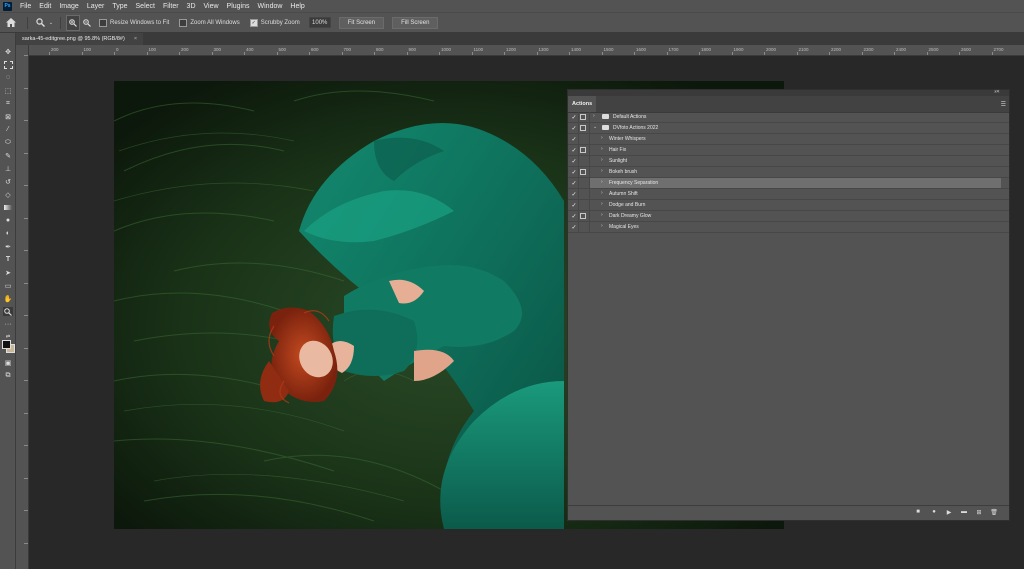  What do you see at coordinates (8, 103) in the screenshot?
I see `crop-tool-icon: ⌗` at bounding box center [8, 103].